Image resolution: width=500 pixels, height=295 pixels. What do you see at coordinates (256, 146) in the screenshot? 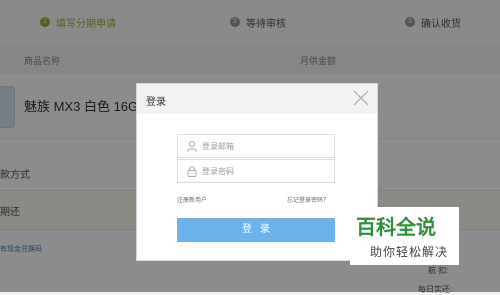
I see `email-field: 登录邮箱` at bounding box center [256, 146].